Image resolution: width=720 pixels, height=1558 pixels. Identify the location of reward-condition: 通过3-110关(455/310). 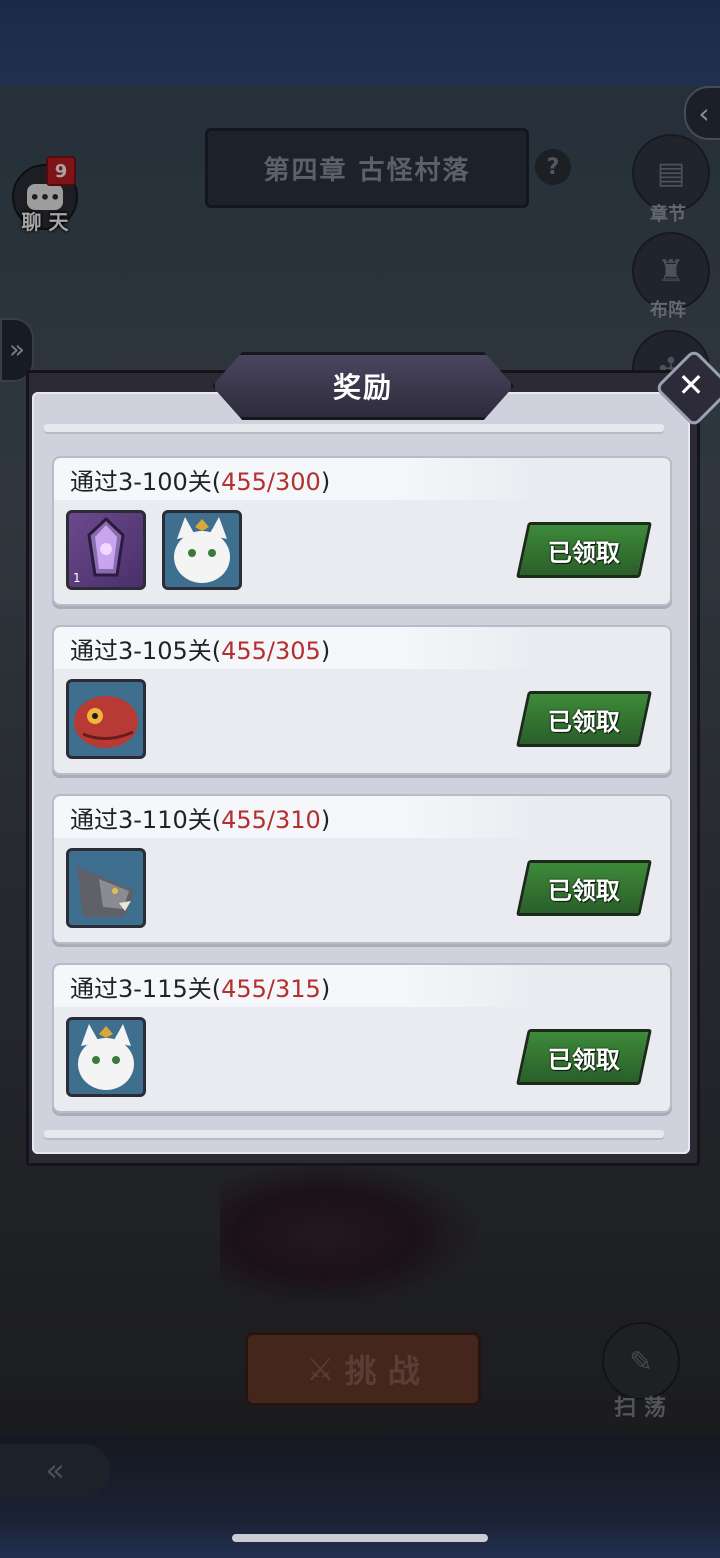
(200, 817).